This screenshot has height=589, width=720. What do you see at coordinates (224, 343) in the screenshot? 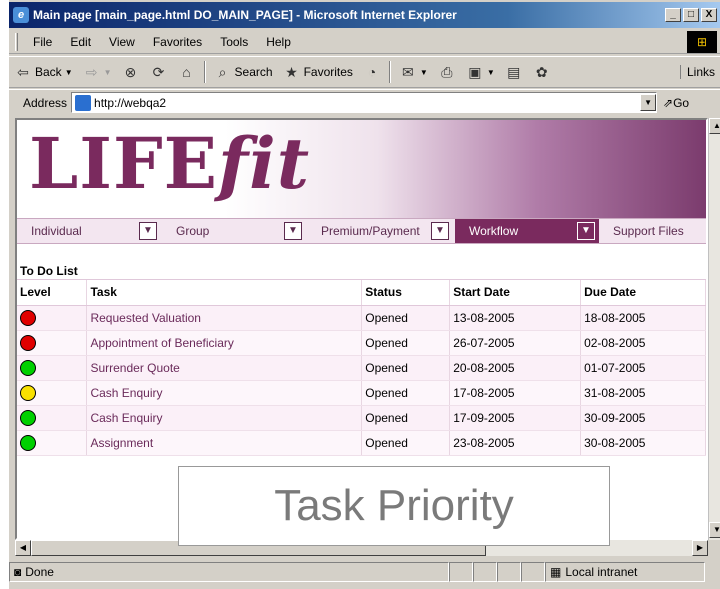
I see `task-cell: Appointment of Beneficiary` at bounding box center [224, 343].